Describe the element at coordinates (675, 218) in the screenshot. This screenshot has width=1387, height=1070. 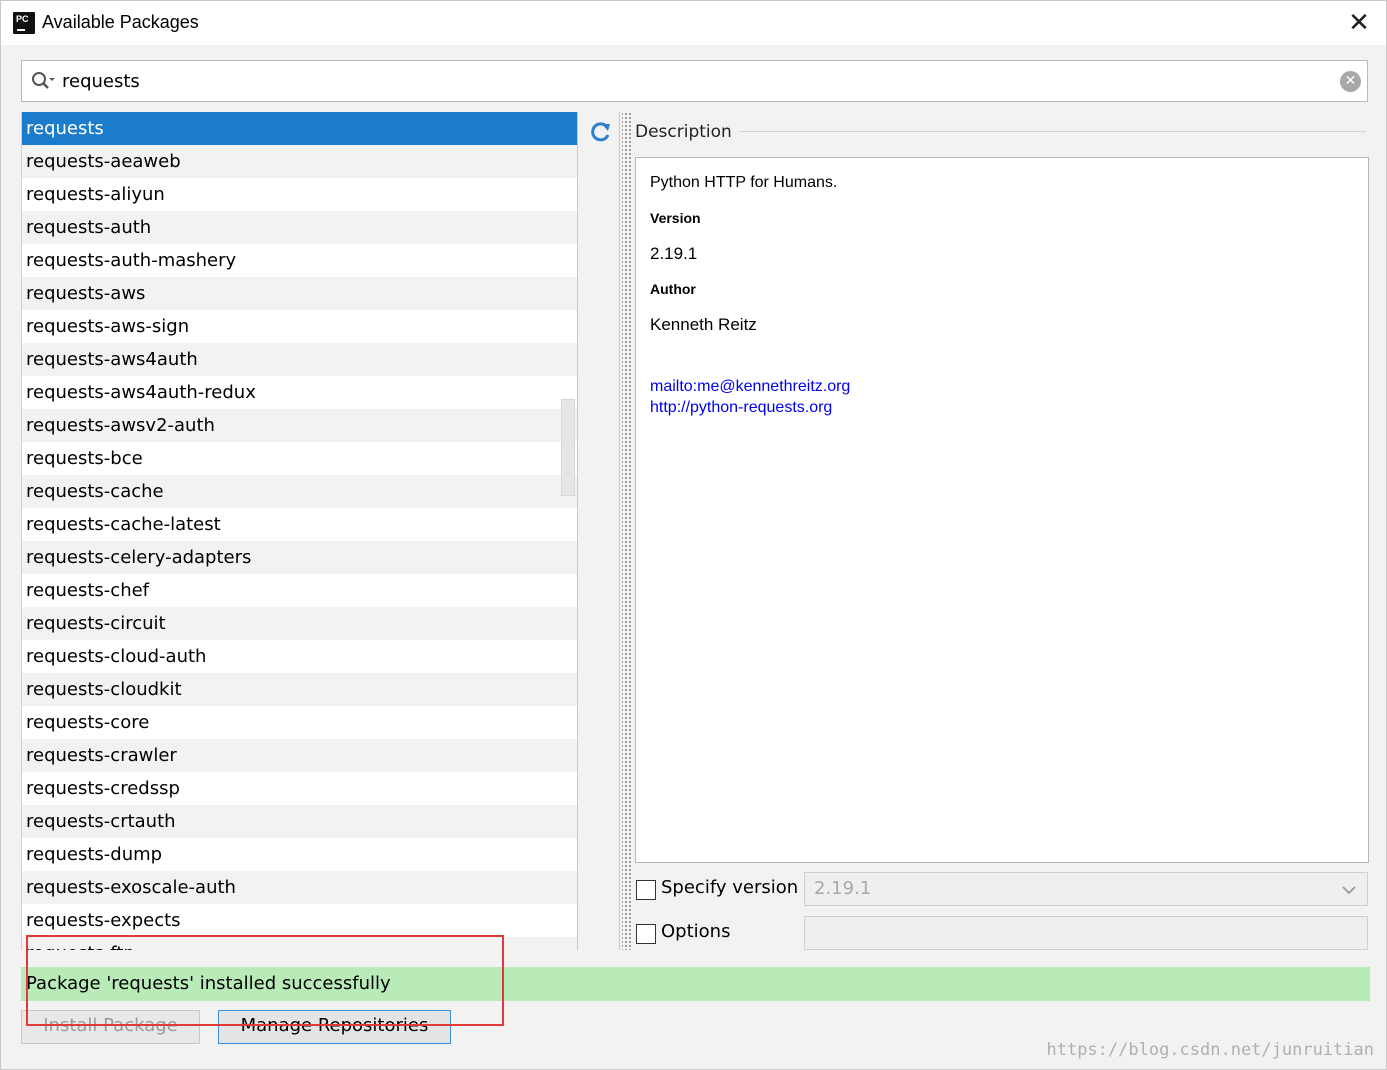
I see `version-label: Version` at that location.